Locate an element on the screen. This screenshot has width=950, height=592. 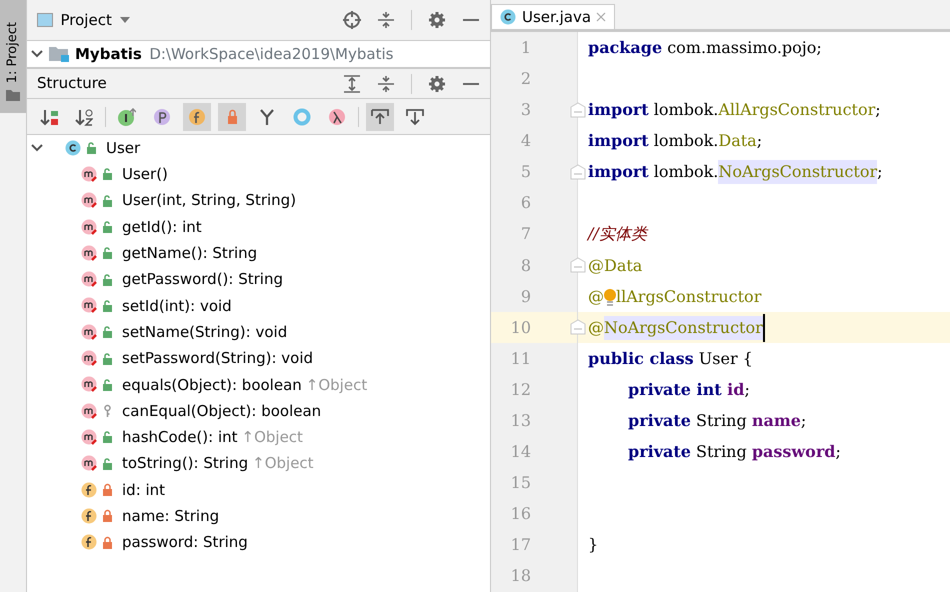
line-number: 11 is located at coordinates (520, 359).